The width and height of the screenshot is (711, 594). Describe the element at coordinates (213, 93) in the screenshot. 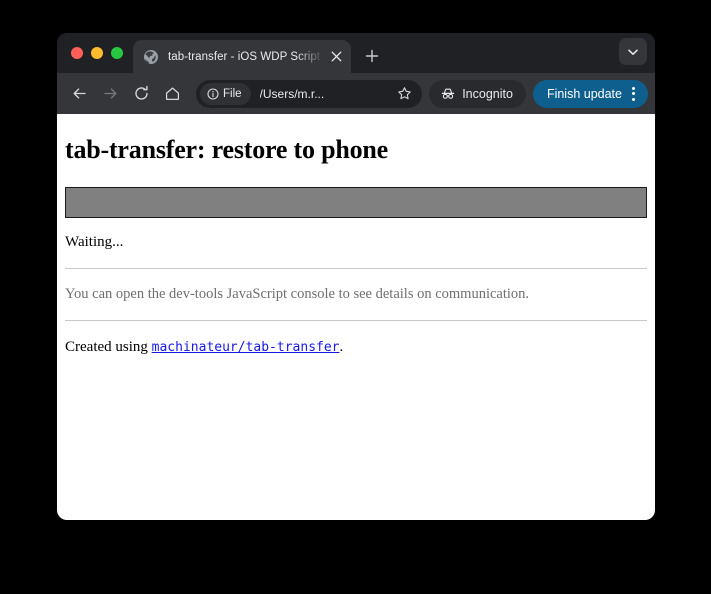

I see `info-circle-icon` at that location.